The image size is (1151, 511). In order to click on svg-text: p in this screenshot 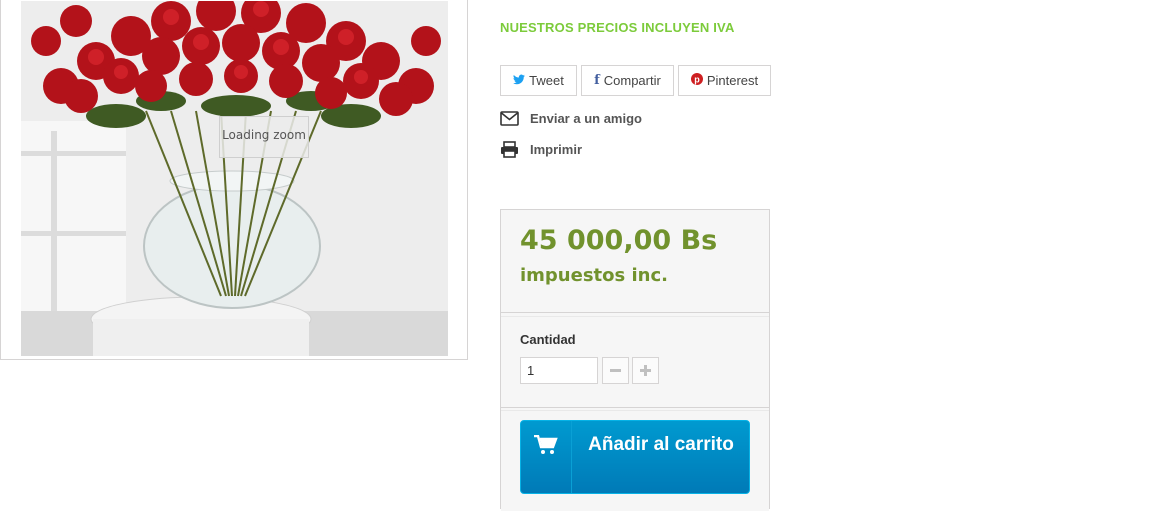, I will do `click(697, 80)`.